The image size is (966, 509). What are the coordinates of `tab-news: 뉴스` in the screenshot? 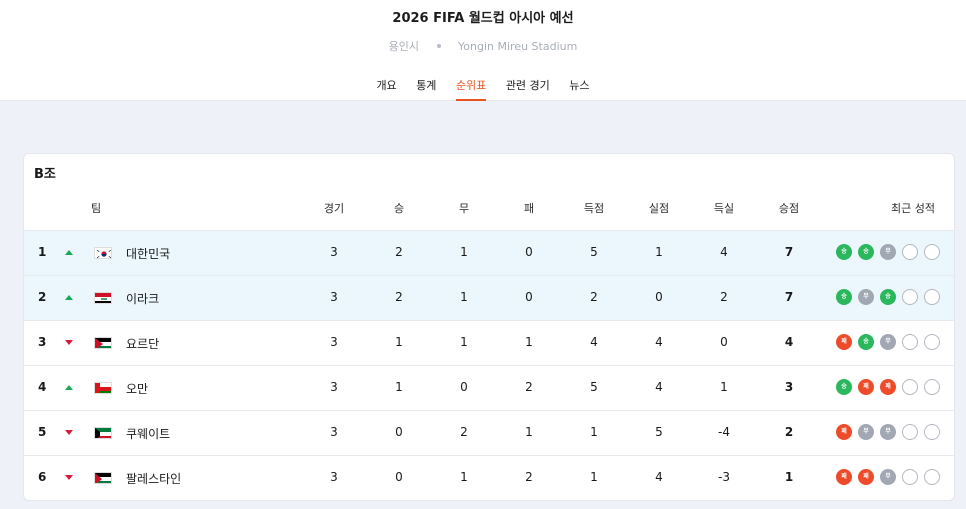 It's located at (579, 88).